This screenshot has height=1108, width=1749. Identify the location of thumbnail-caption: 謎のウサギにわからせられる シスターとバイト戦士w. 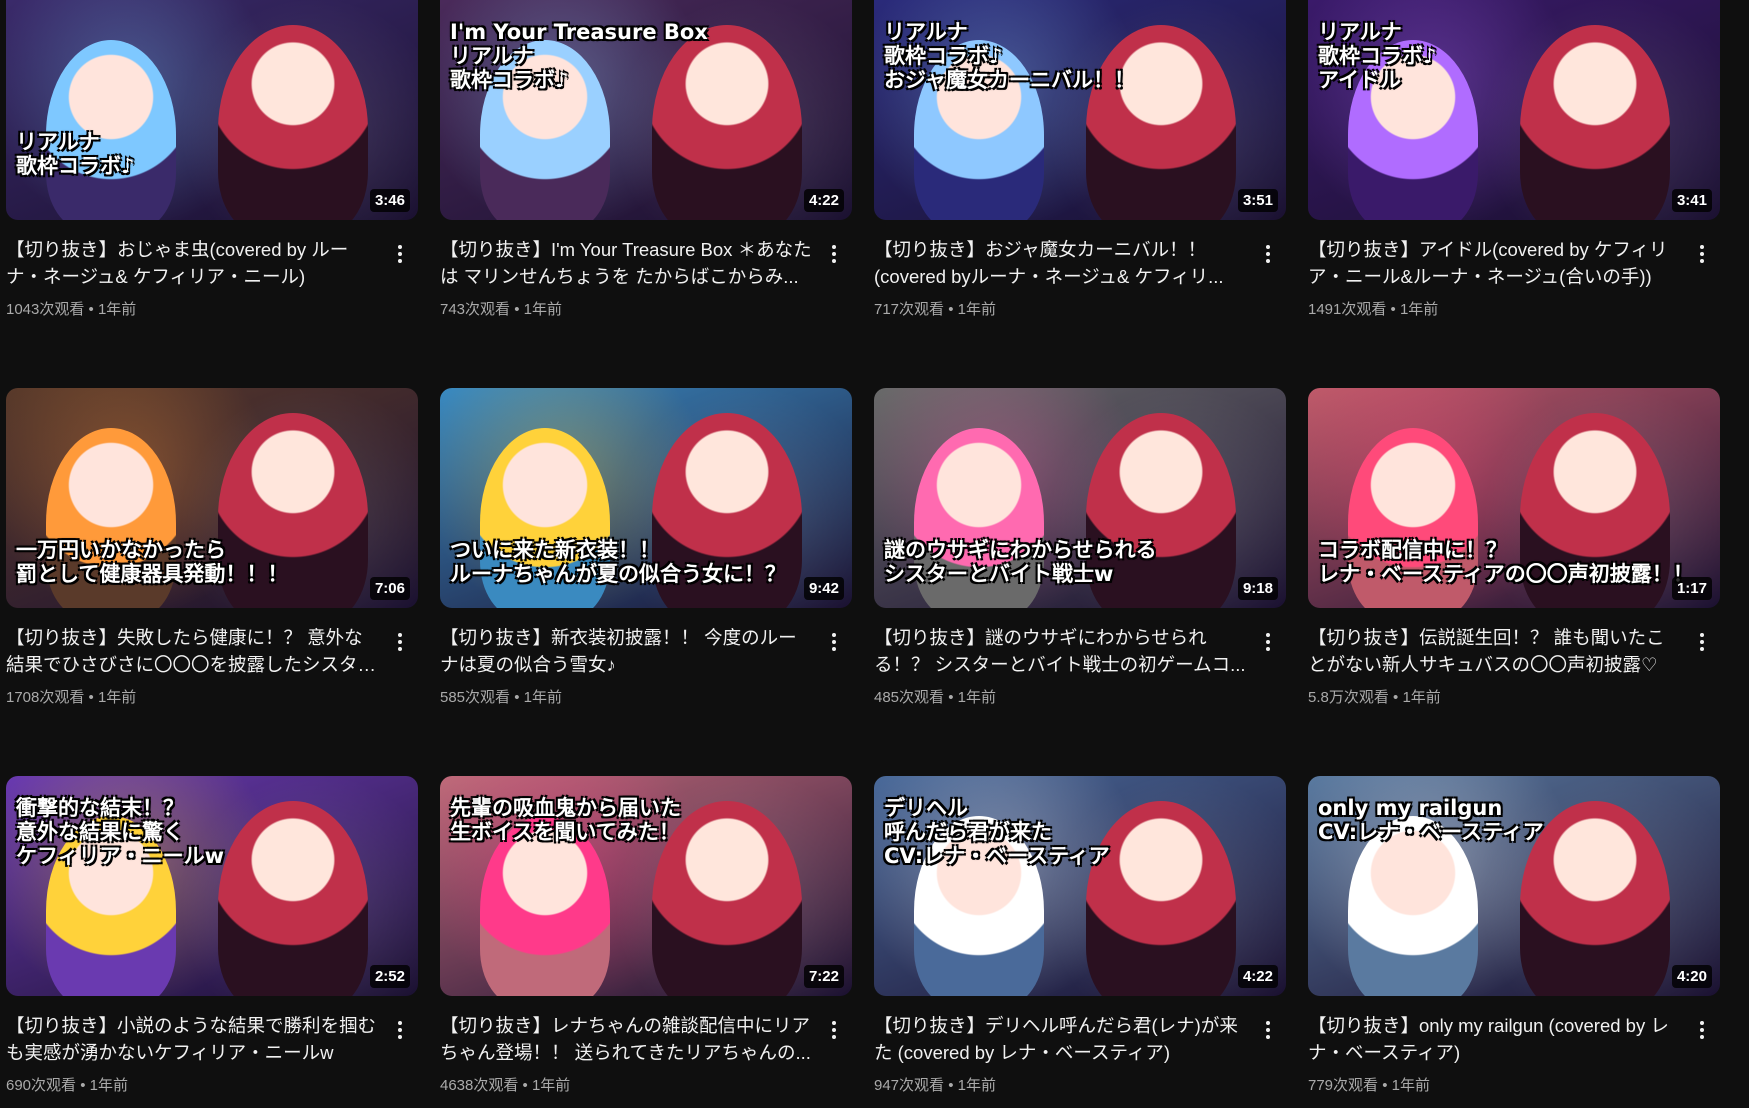
(1020, 562).